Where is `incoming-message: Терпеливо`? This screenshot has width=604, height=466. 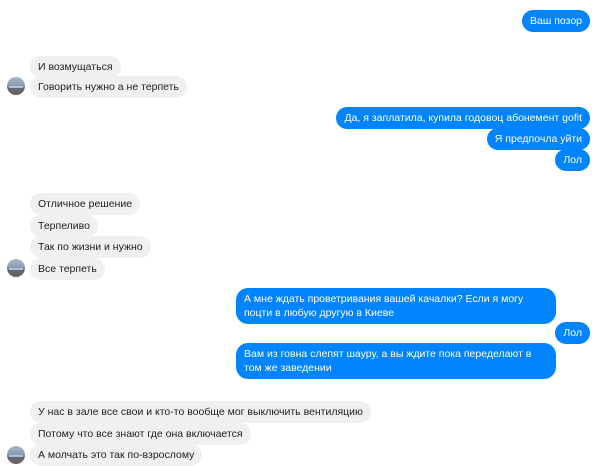
incoming-message: Терпеливо is located at coordinates (64, 226).